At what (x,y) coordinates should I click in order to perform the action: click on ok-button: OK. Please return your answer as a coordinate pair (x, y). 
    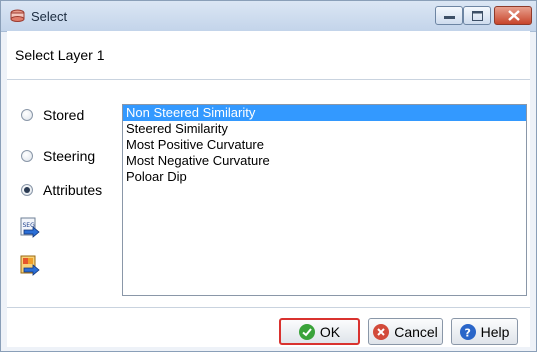
    Looking at the image, I should click on (319, 331).